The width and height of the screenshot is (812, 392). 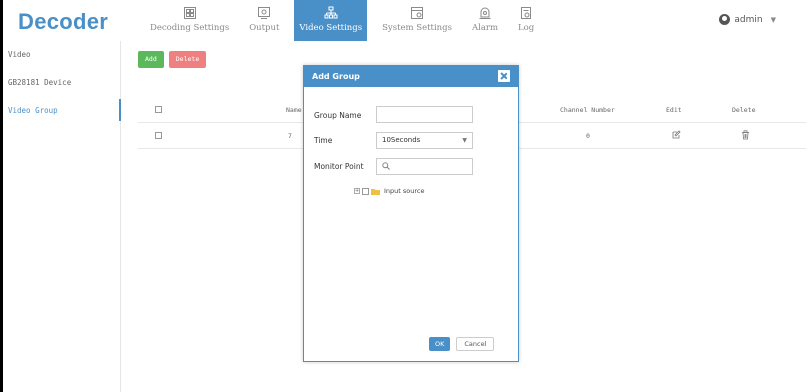 What do you see at coordinates (264, 28) in the screenshot?
I see `nav-label: Output` at bounding box center [264, 28].